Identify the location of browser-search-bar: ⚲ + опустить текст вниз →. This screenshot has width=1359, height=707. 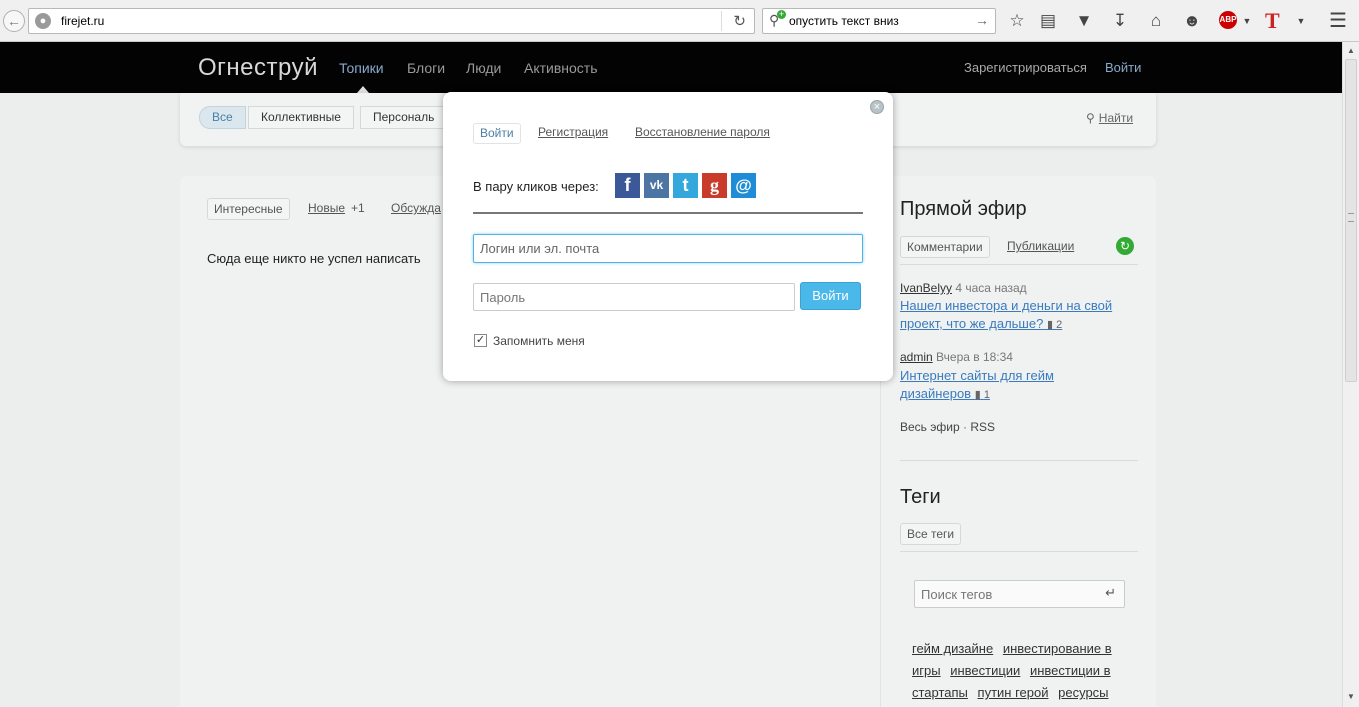
(879, 21).